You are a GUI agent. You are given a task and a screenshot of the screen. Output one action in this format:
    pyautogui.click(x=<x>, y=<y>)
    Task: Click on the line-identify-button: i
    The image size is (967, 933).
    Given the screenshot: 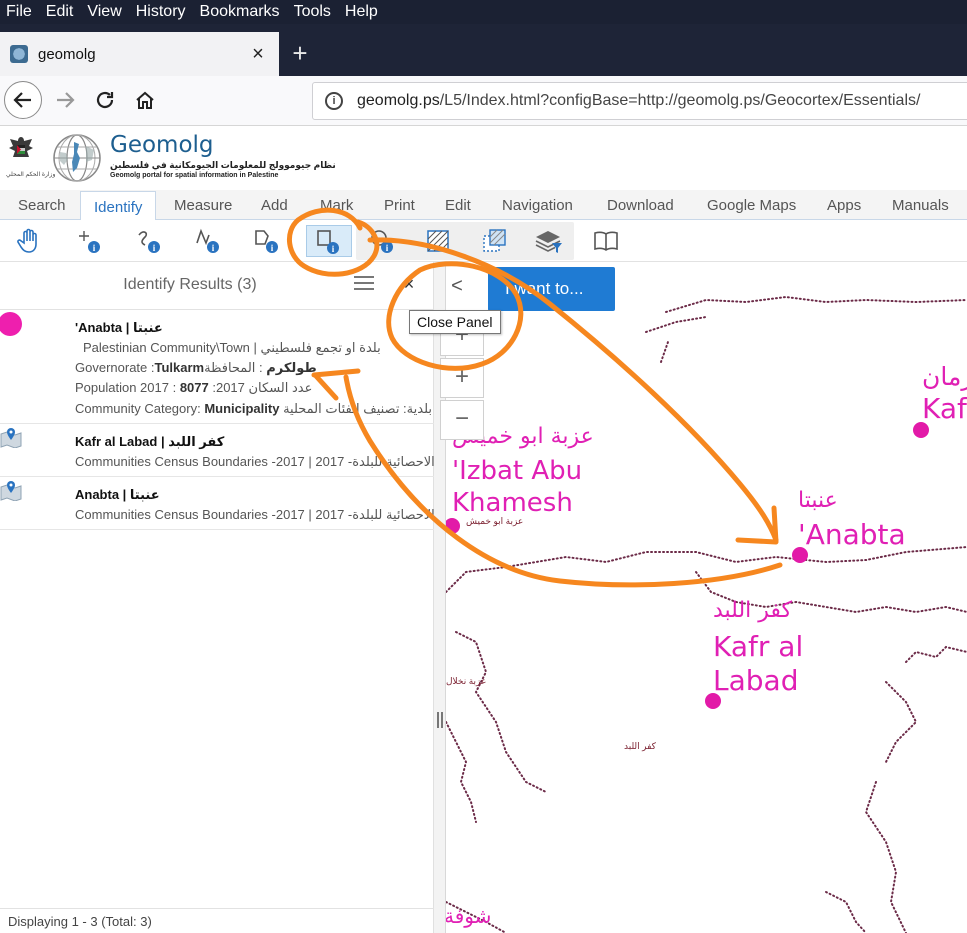 What is the action you would take?
    pyautogui.click(x=209, y=241)
    